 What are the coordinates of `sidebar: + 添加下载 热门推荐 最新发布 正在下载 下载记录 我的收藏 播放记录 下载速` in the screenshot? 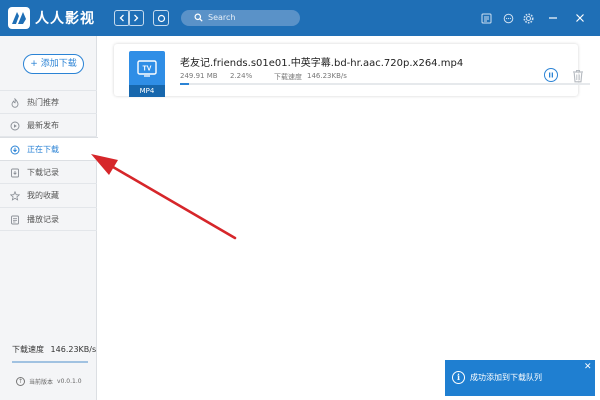 It's located at (49, 218).